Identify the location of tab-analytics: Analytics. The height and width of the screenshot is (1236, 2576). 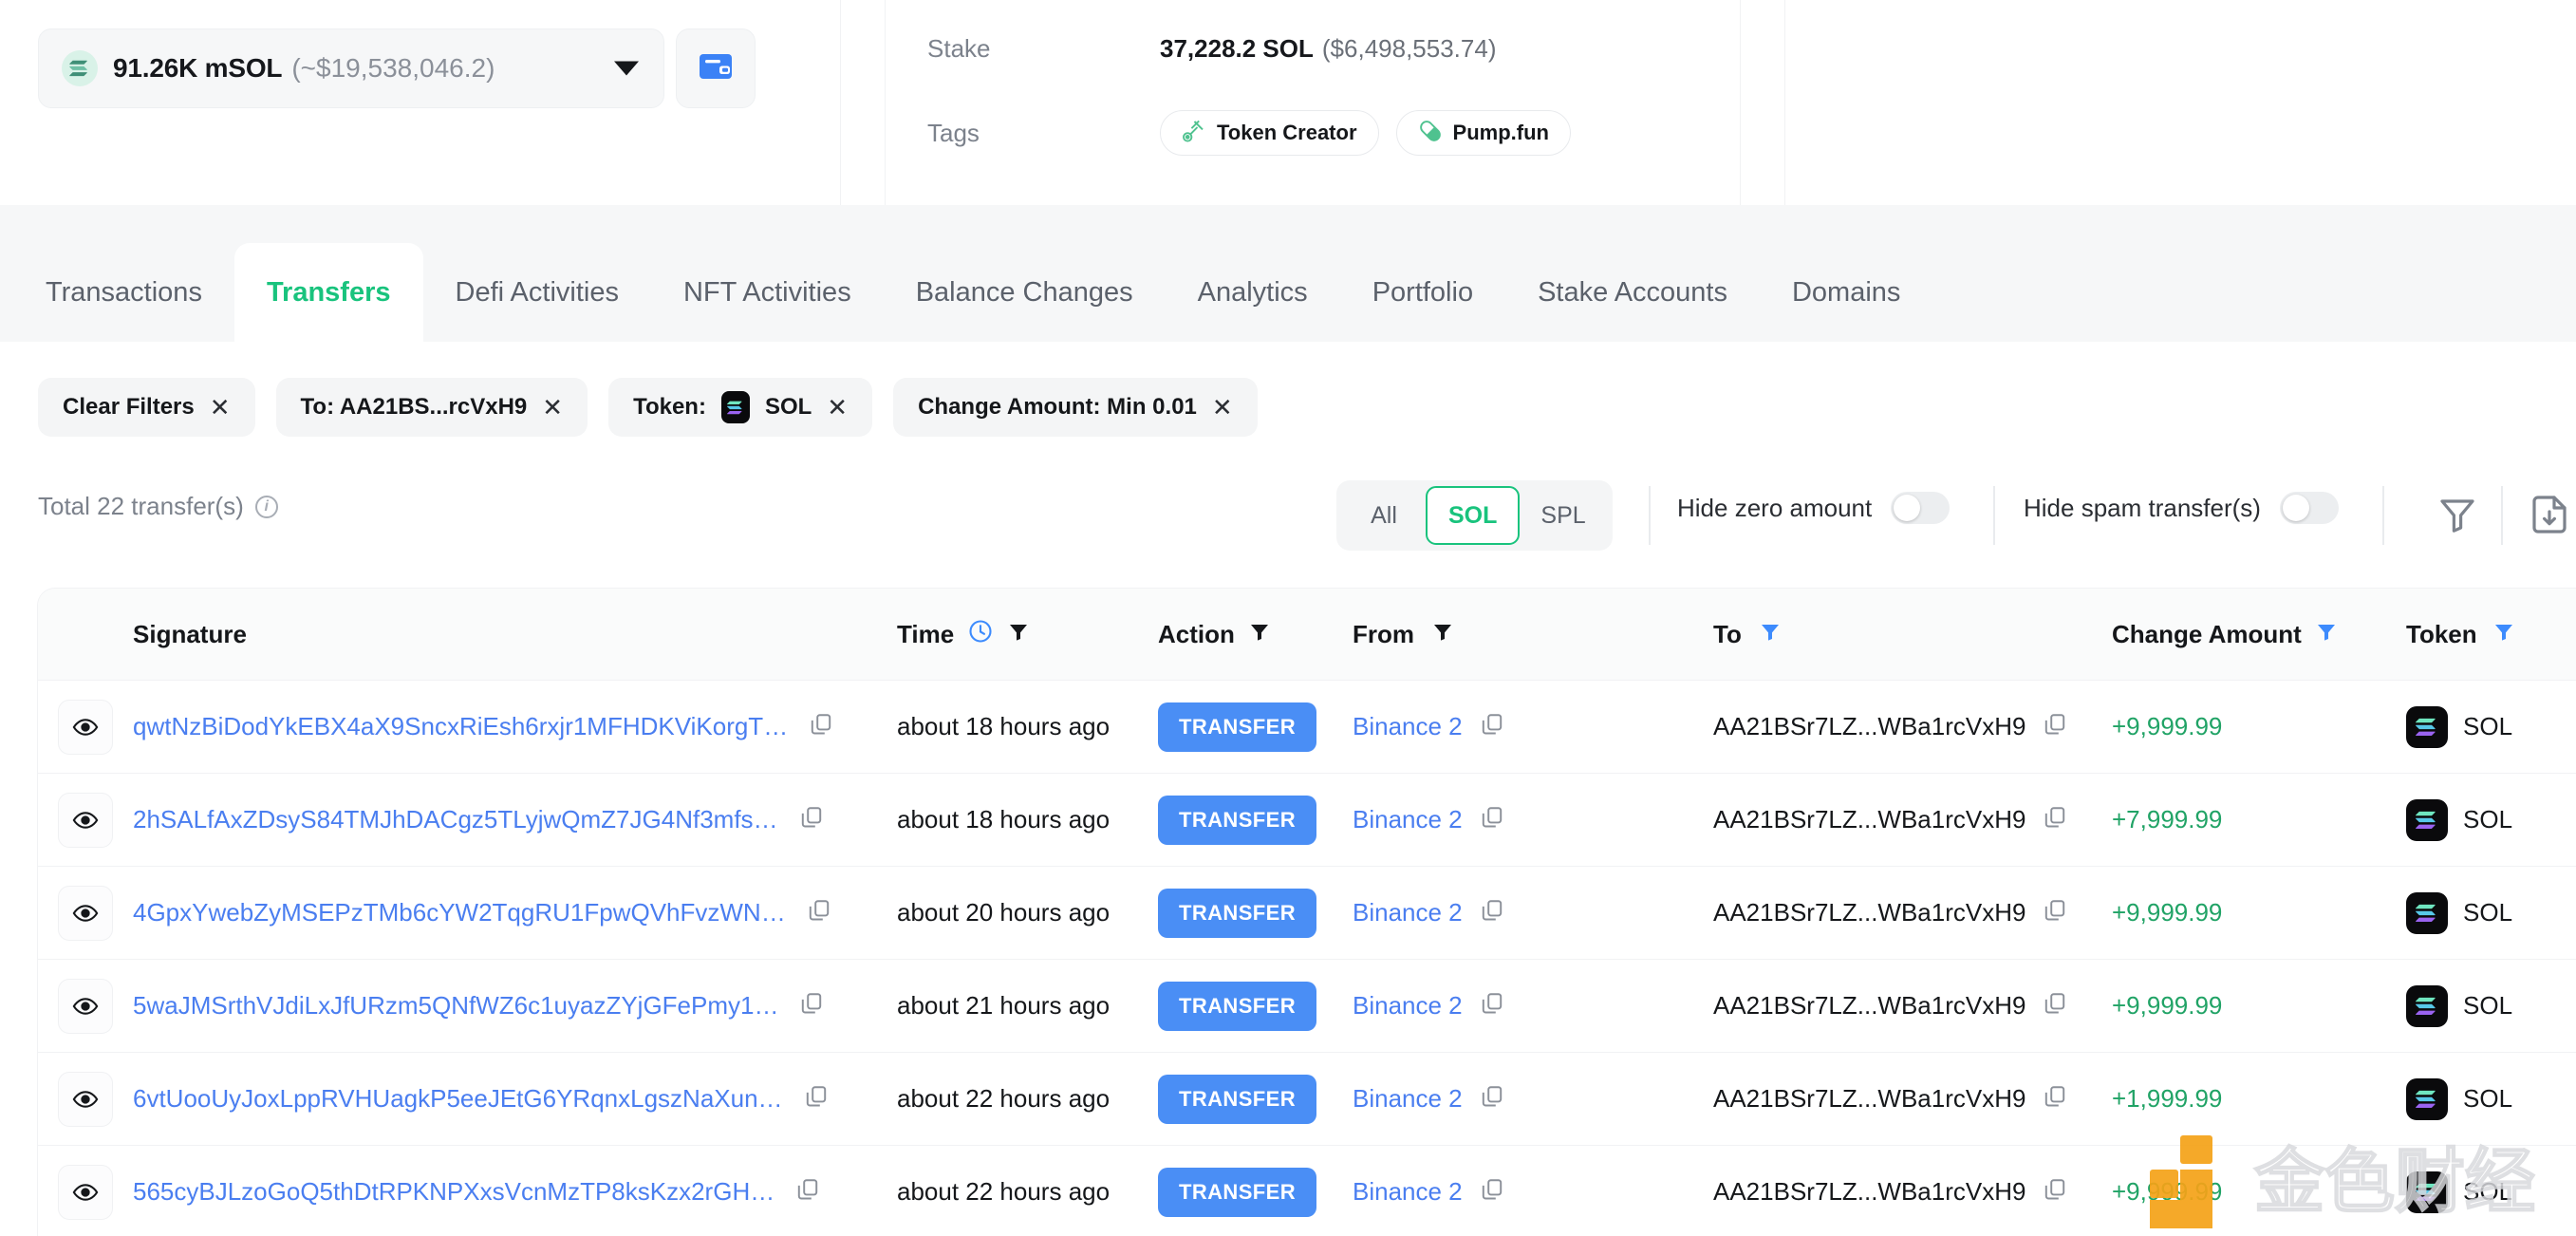
(1253, 292).